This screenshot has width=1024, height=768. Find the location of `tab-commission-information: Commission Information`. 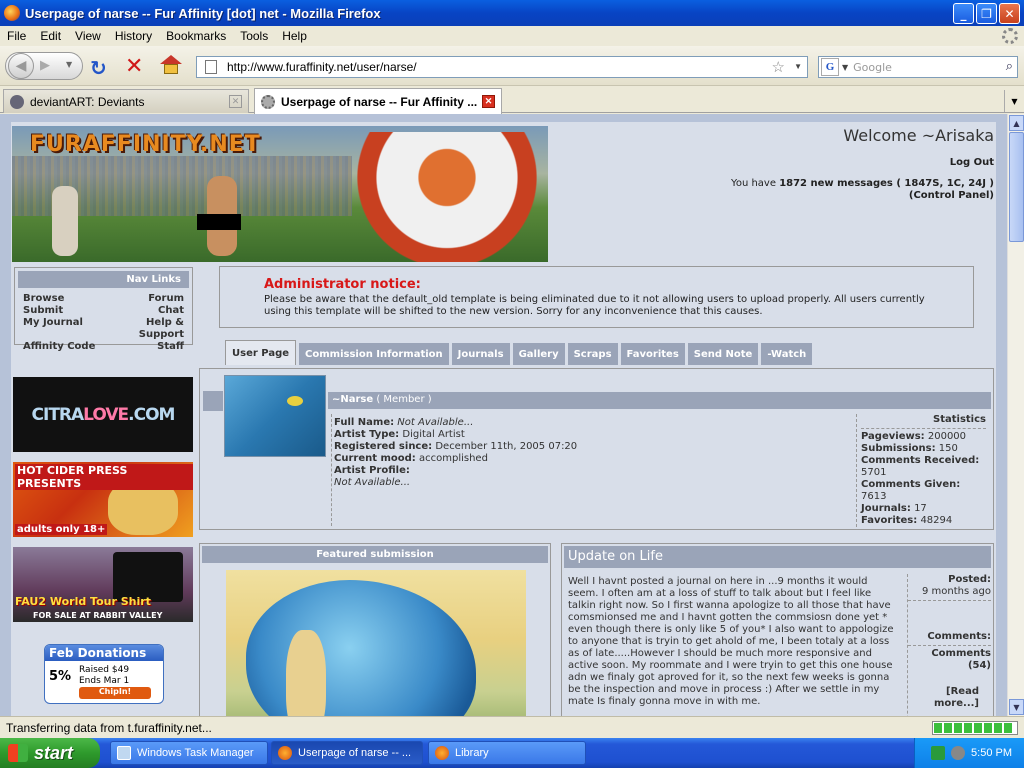

tab-commission-information: Commission Information is located at coordinates (374, 354).